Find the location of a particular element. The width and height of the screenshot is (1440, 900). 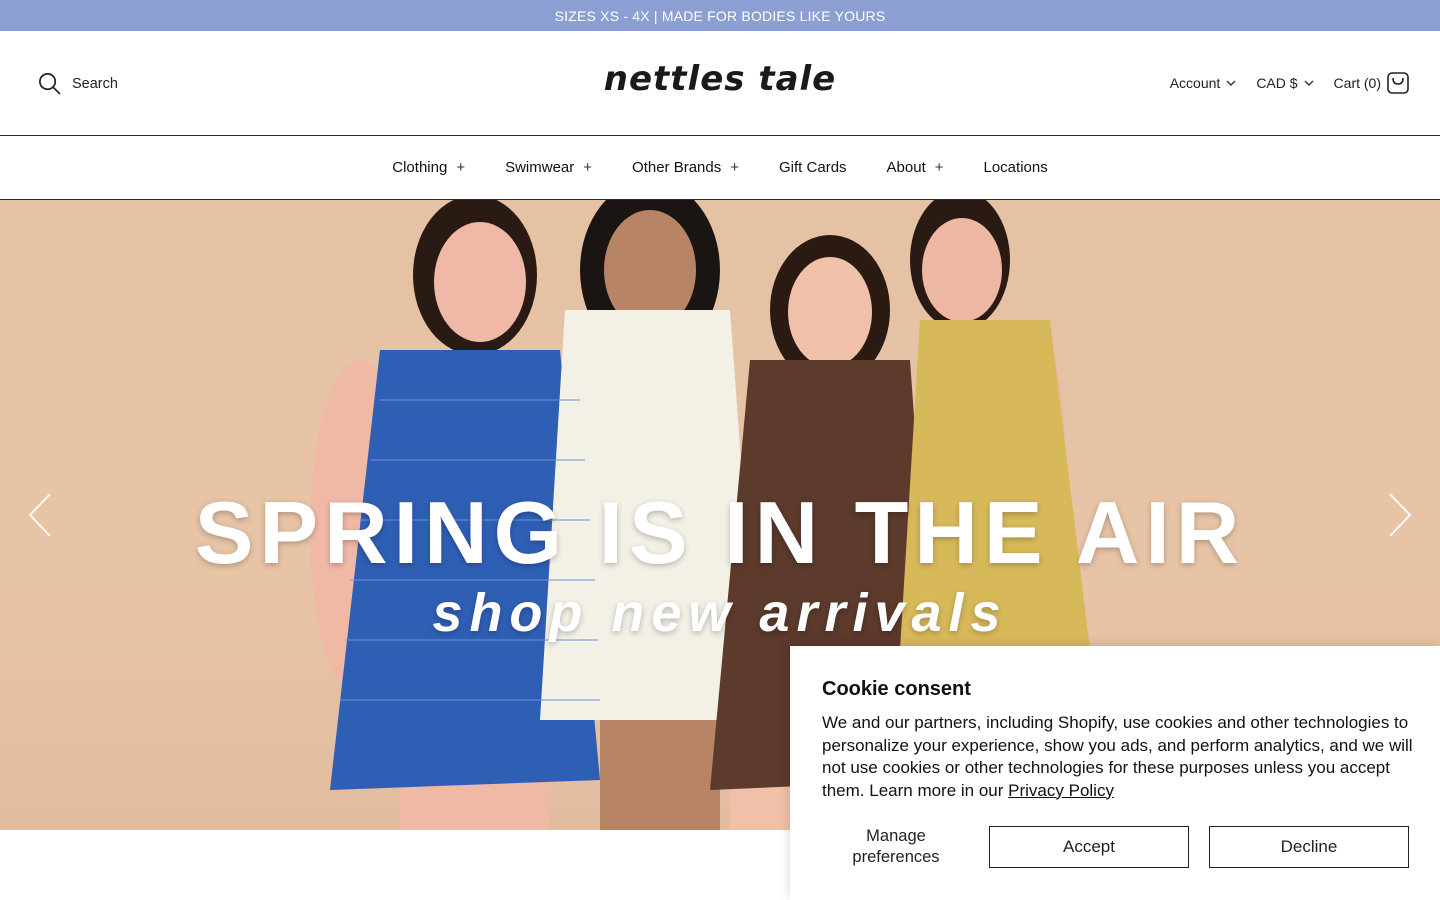

nav-item-other-brands: Other Brands + is located at coordinates (685, 167).